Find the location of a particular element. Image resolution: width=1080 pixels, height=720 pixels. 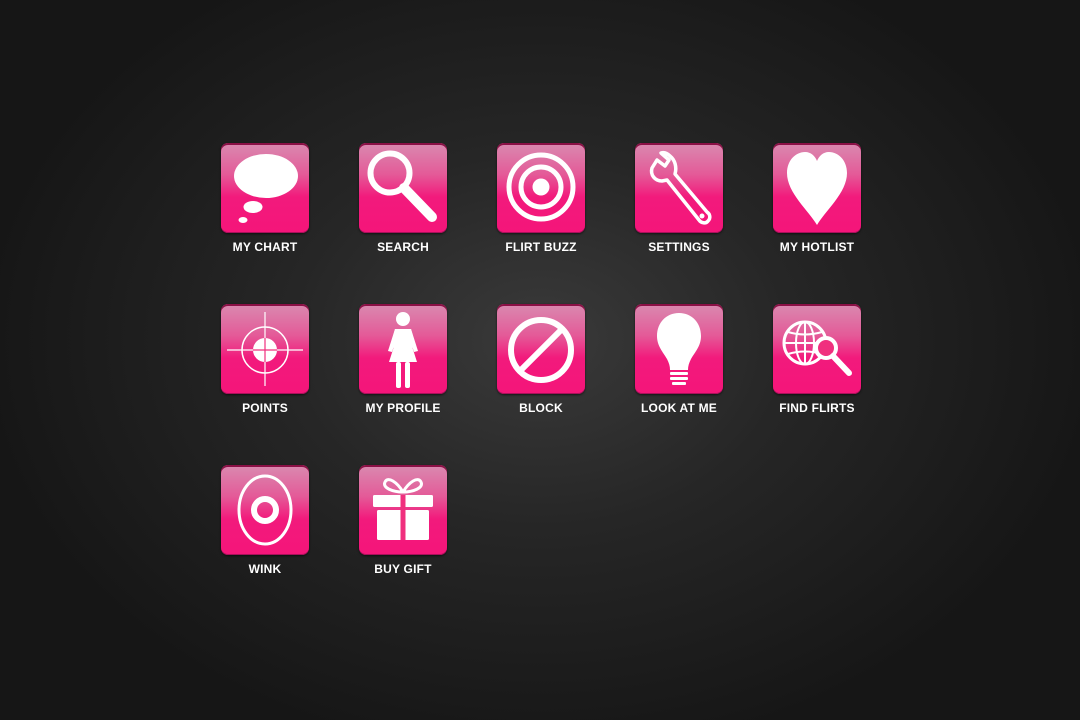

wrench-icon is located at coordinates (680, 187).